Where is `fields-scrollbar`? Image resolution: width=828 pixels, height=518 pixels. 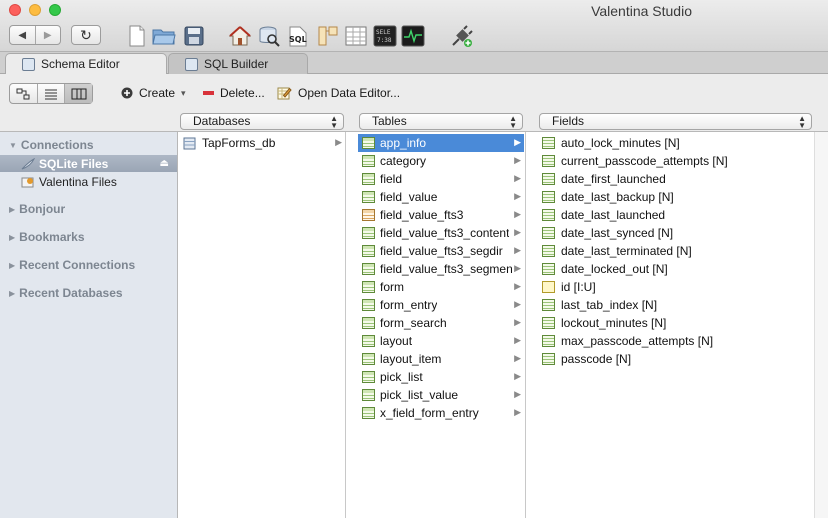
fields-scrollbar is located at coordinates (821, 325).